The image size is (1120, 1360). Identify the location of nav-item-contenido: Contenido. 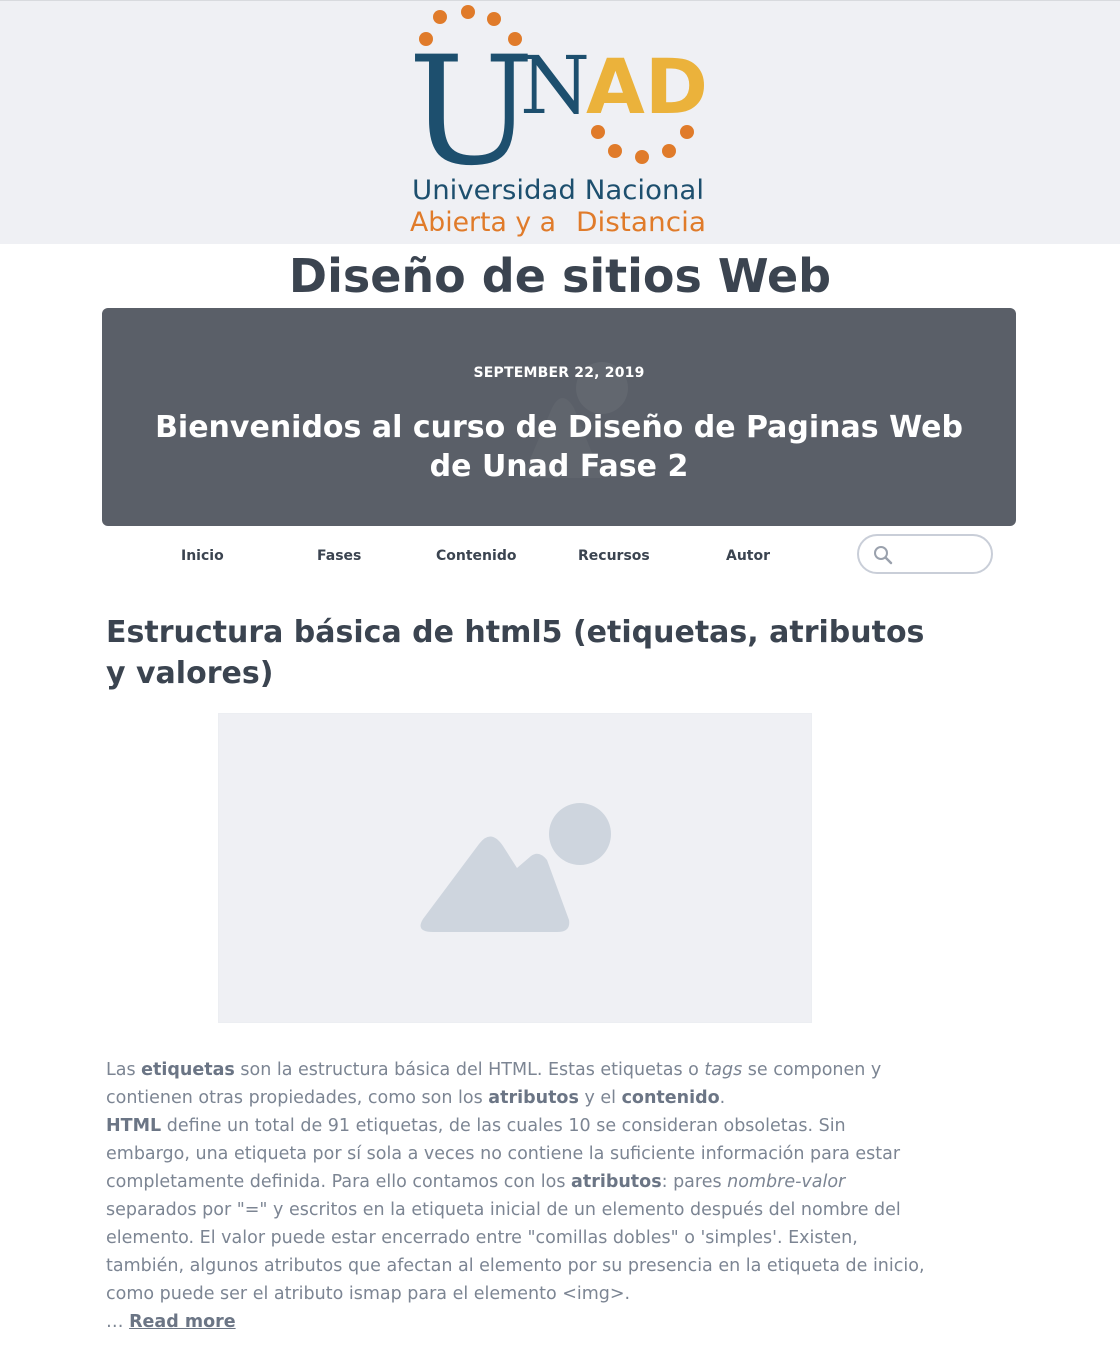
(476, 556).